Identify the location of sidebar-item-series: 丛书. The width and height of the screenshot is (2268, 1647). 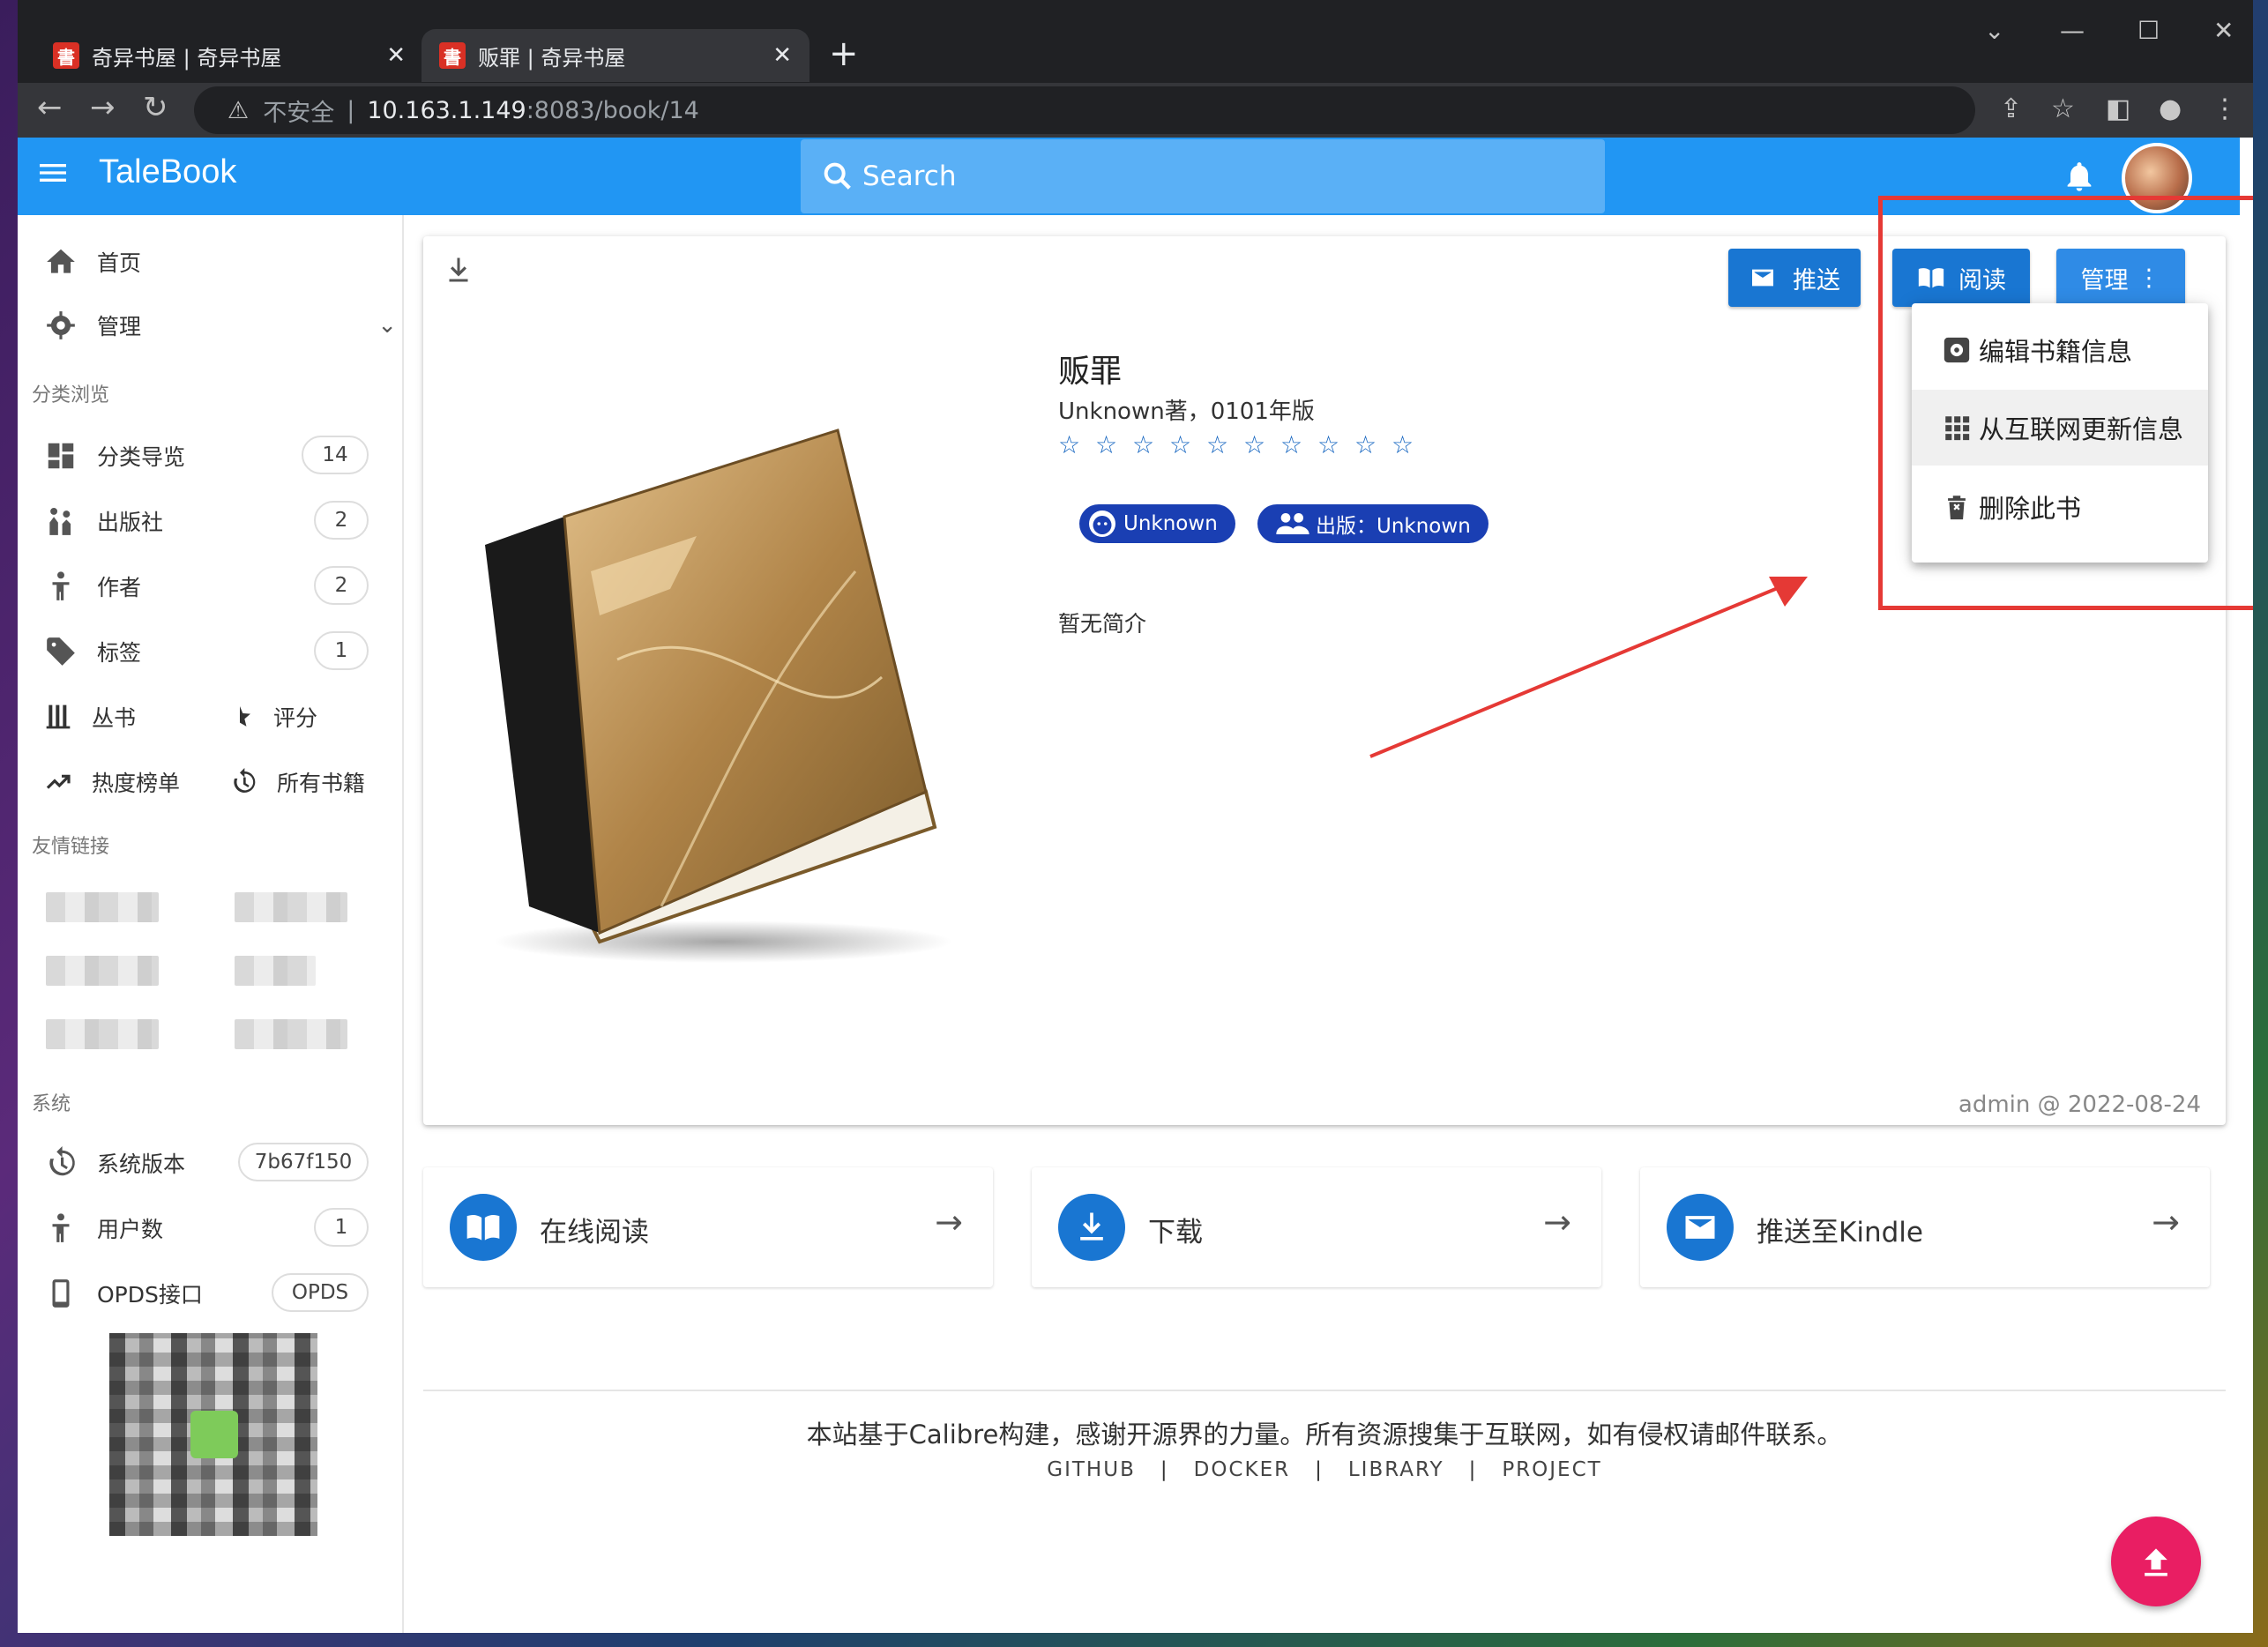
(90, 717).